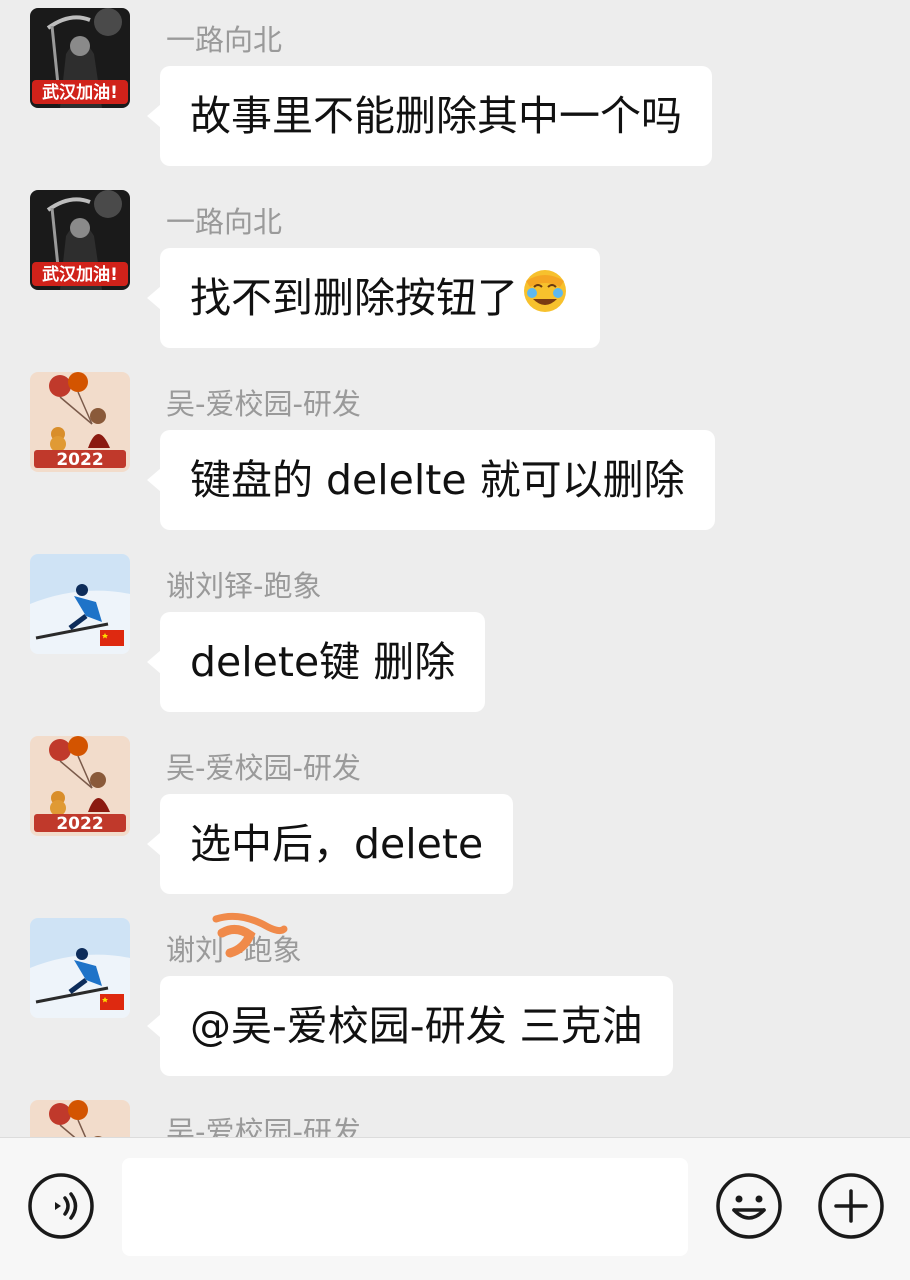  What do you see at coordinates (354, 298) in the screenshot?
I see `message-text: 找不到删除按钮了` at bounding box center [354, 298].